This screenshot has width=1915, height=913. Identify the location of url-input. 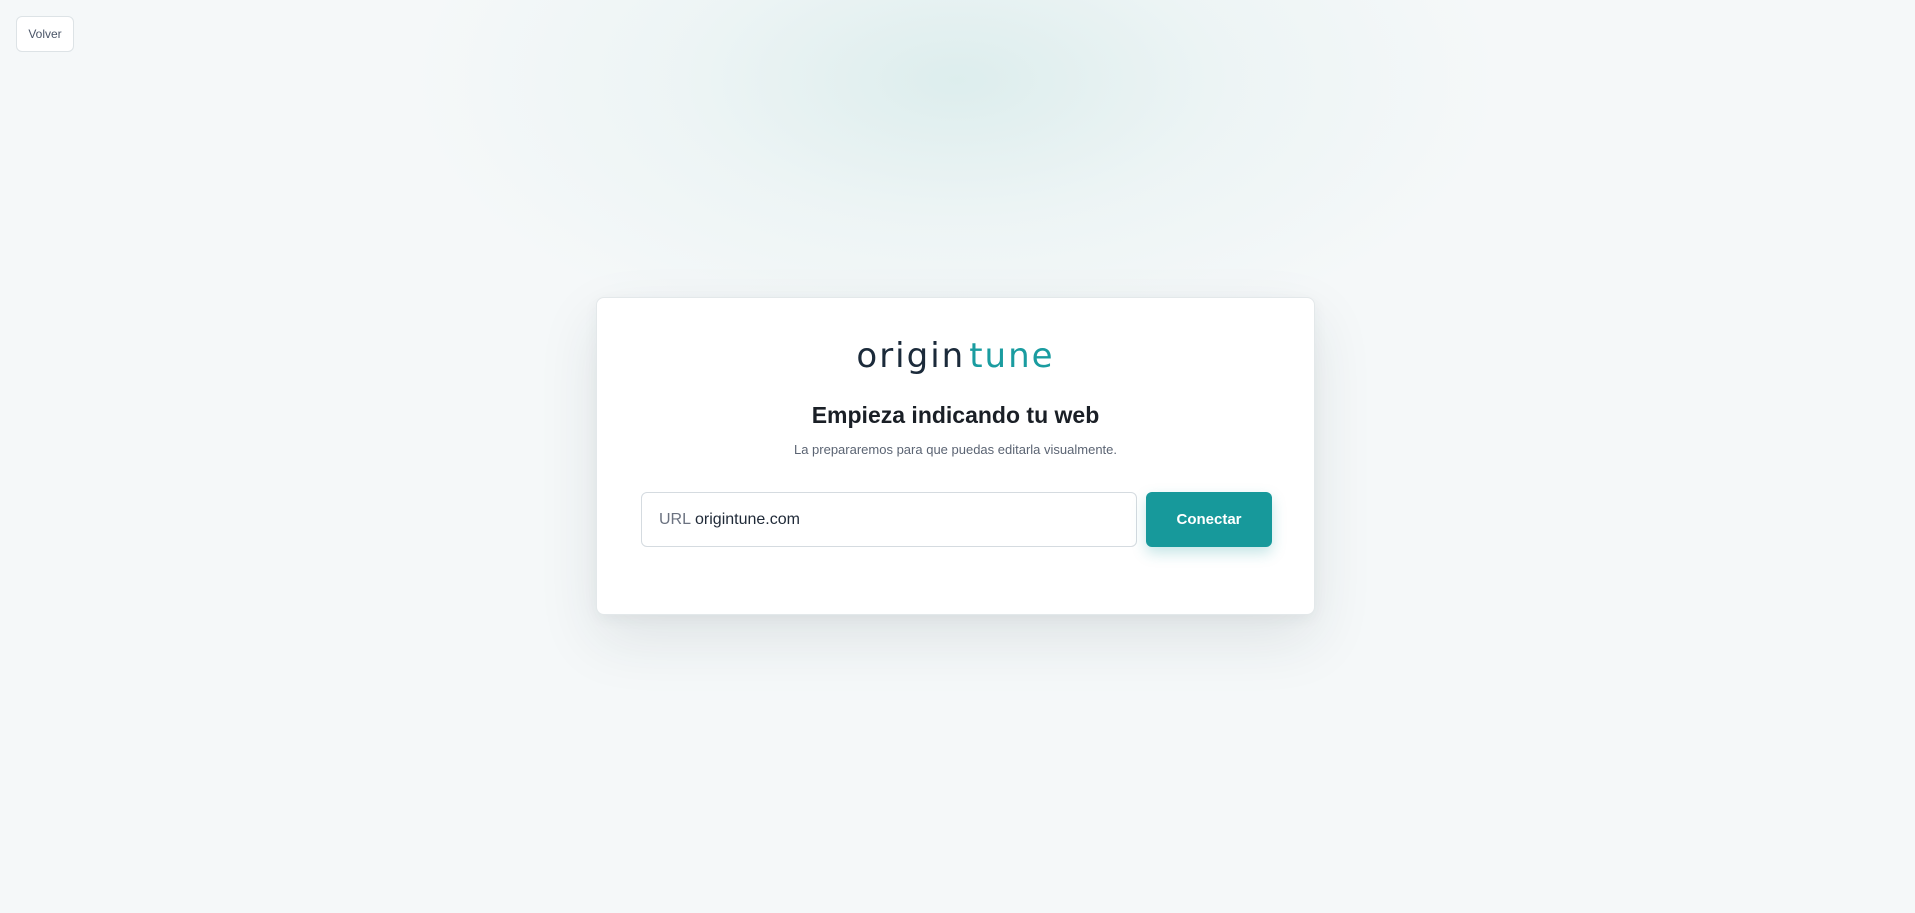
(915, 519).